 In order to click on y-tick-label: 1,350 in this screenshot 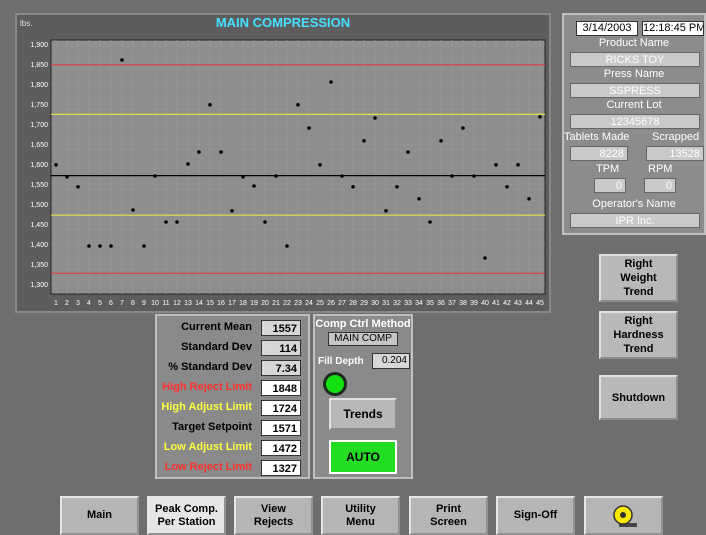, I will do `click(39, 265)`.